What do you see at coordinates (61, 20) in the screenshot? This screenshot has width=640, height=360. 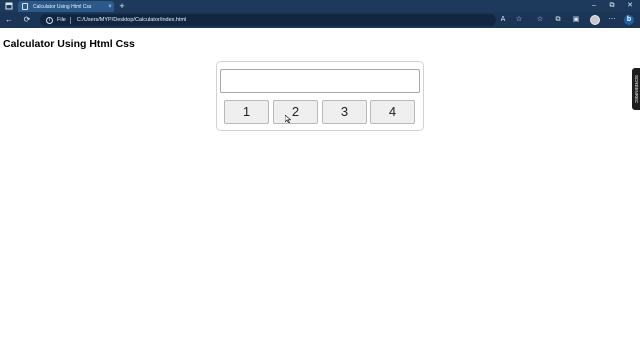 I see `address-file-label: File` at bounding box center [61, 20].